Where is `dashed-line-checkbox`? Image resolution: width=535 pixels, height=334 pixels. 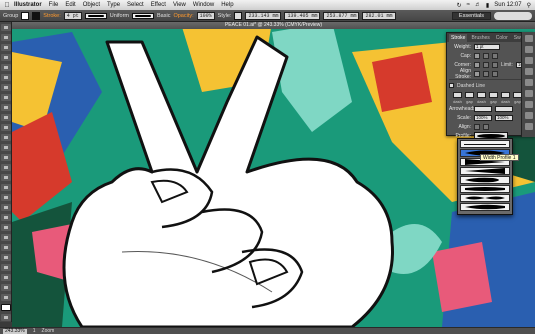
dashed-line-checkbox is located at coordinates (451, 85).